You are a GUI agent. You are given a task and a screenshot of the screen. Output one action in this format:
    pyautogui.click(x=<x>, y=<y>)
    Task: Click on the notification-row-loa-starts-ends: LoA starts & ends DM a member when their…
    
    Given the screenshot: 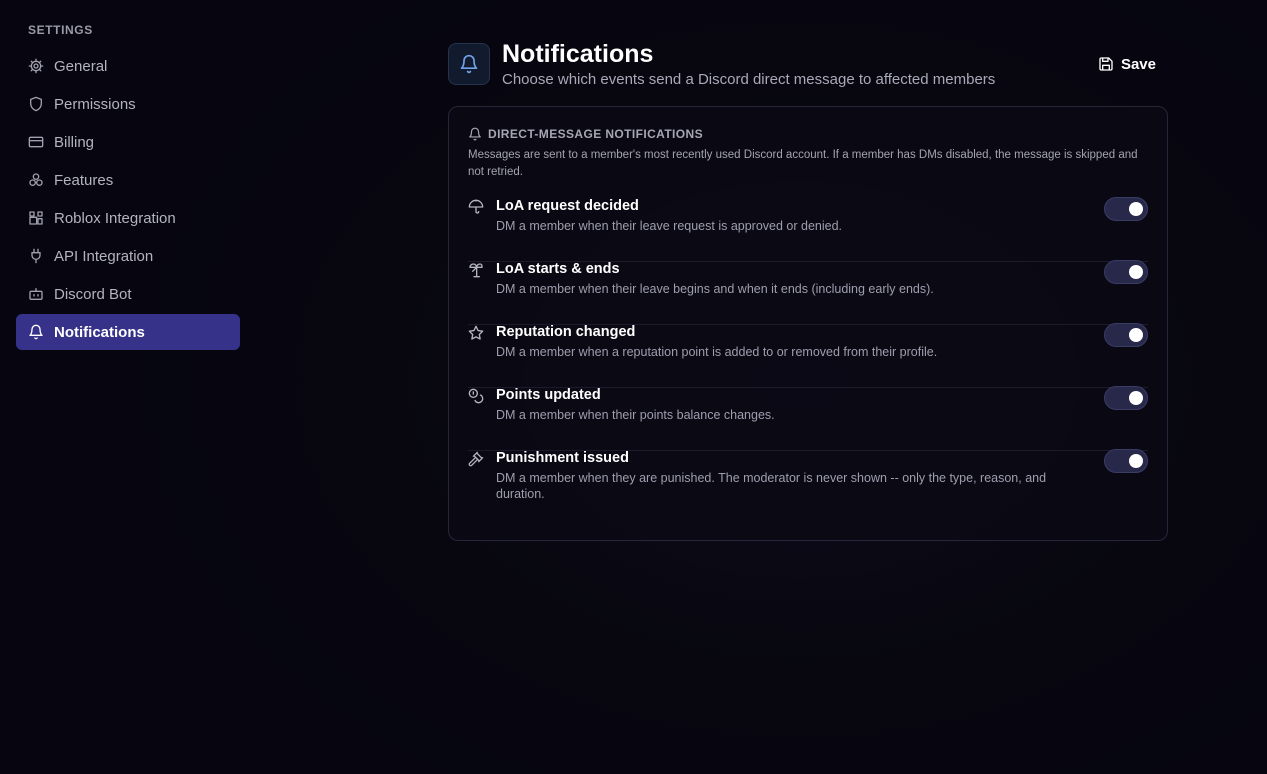 What is the action you would take?
    pyautogui.click(x=808, y=292)
    